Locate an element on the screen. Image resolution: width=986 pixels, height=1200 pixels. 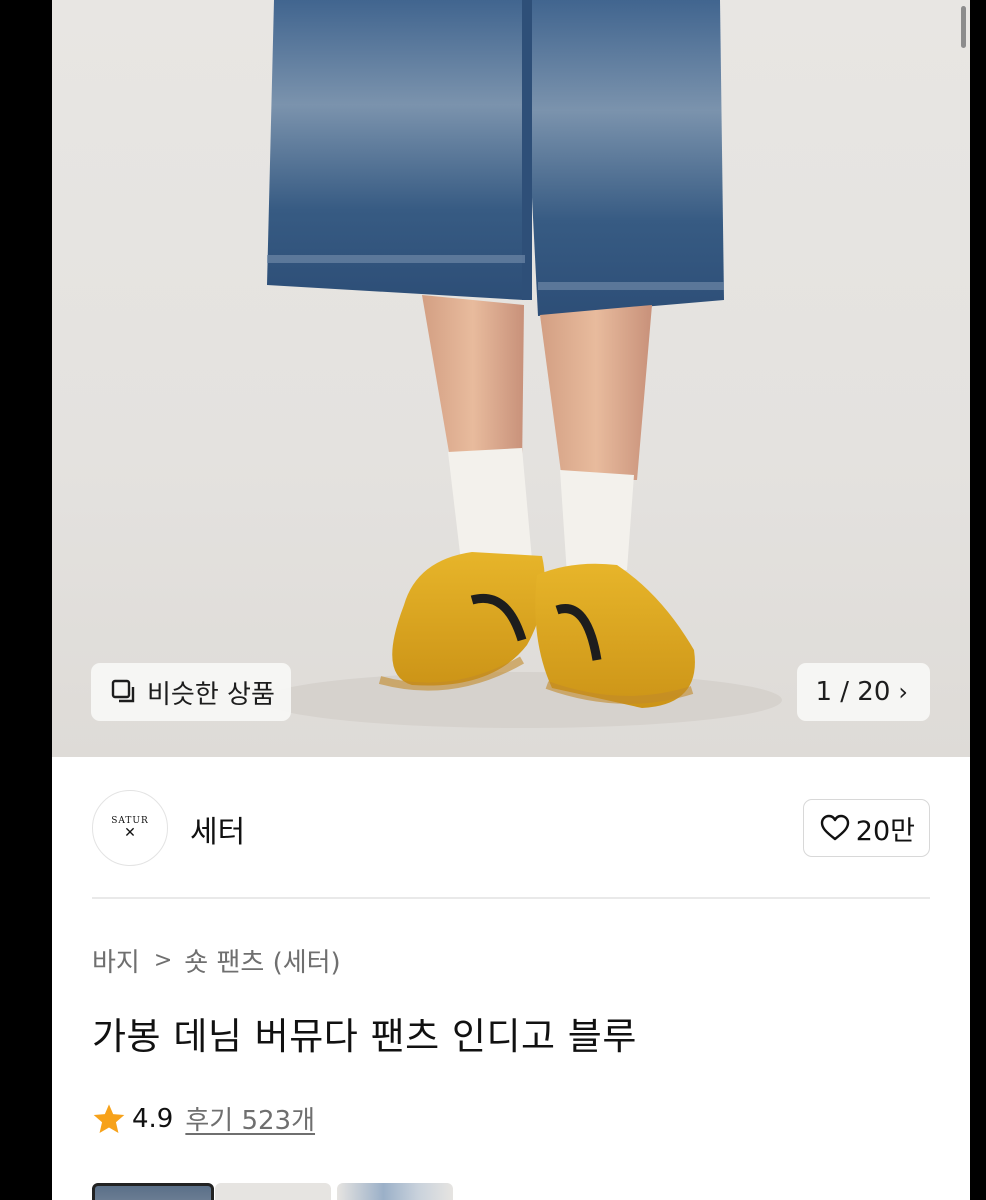
product-title: 가봉 데님 버뮤다 팬츠 인디고 블루 is located at coordinates (364, 1036).